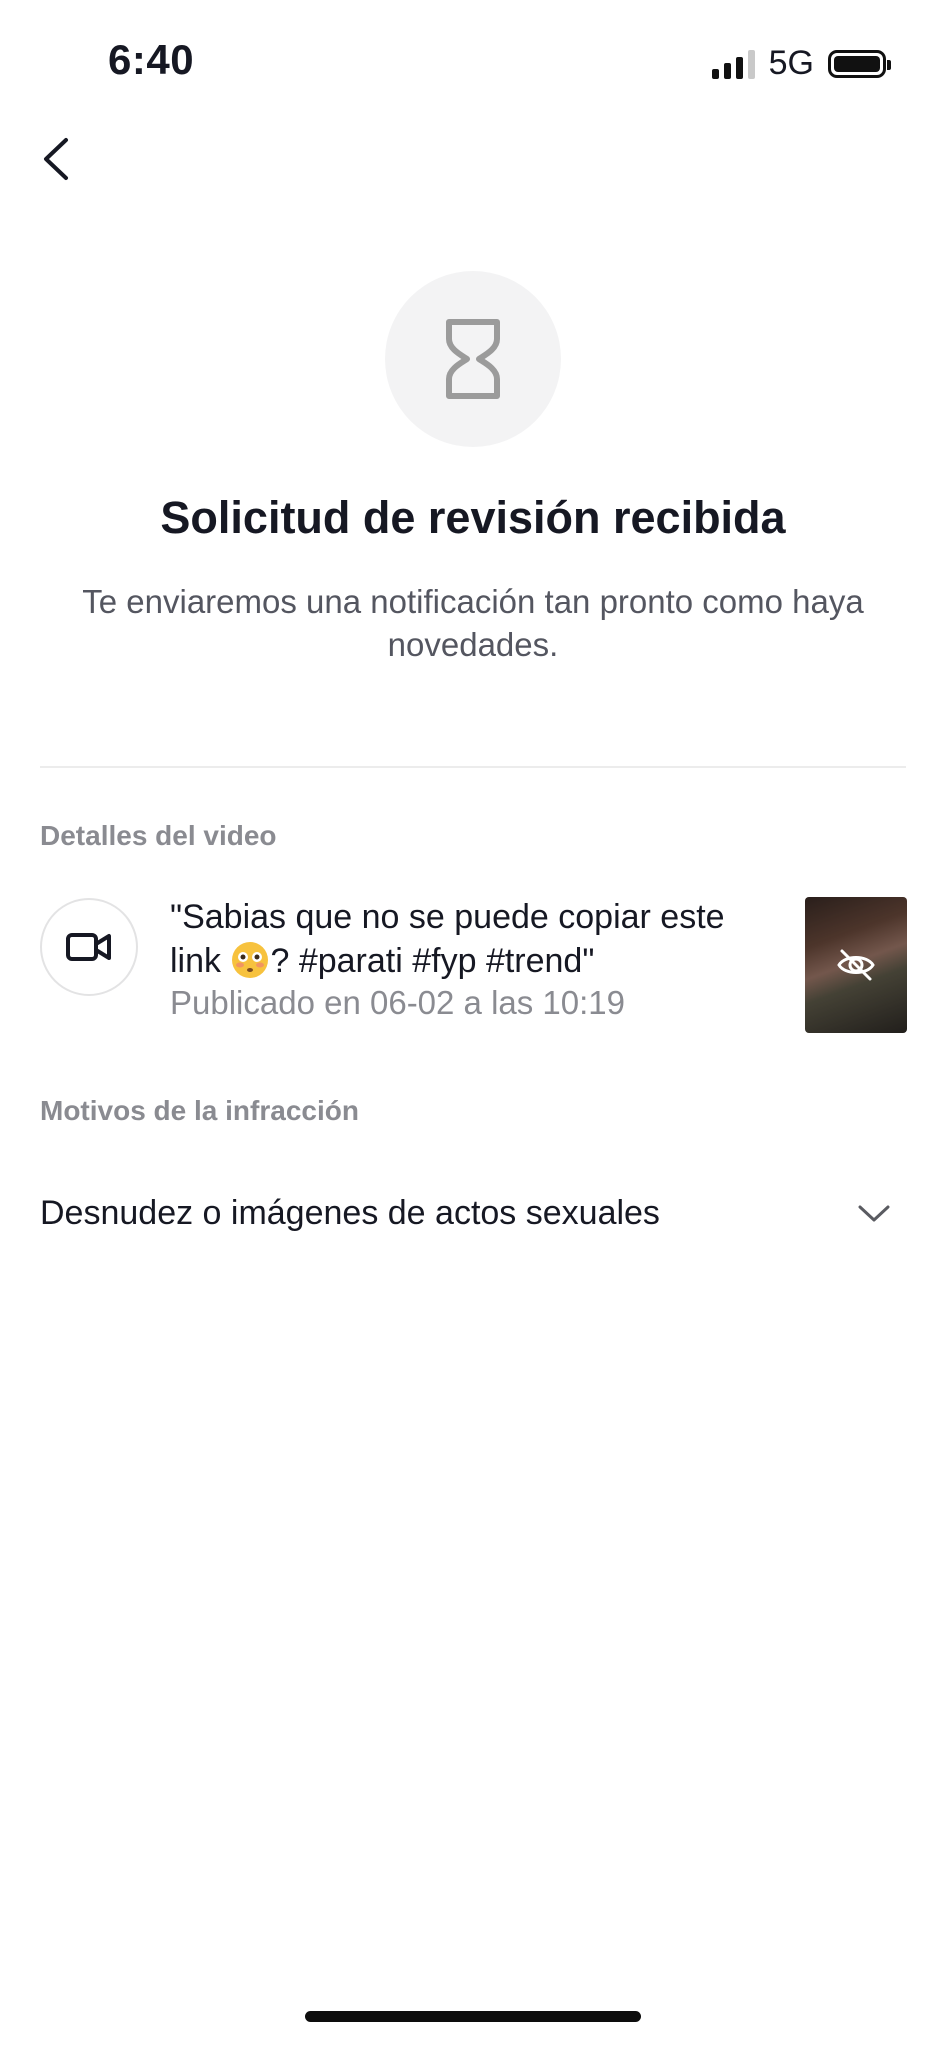  Describe the element at coordinates (473, 767) in the screenshot. I see `divider` at that location.